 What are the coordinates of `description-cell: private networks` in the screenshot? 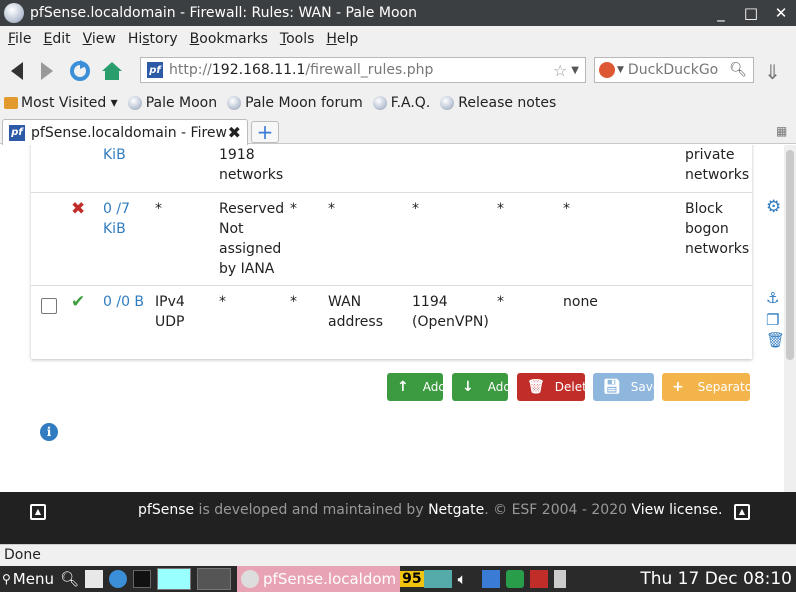 It's located at (717, 165).